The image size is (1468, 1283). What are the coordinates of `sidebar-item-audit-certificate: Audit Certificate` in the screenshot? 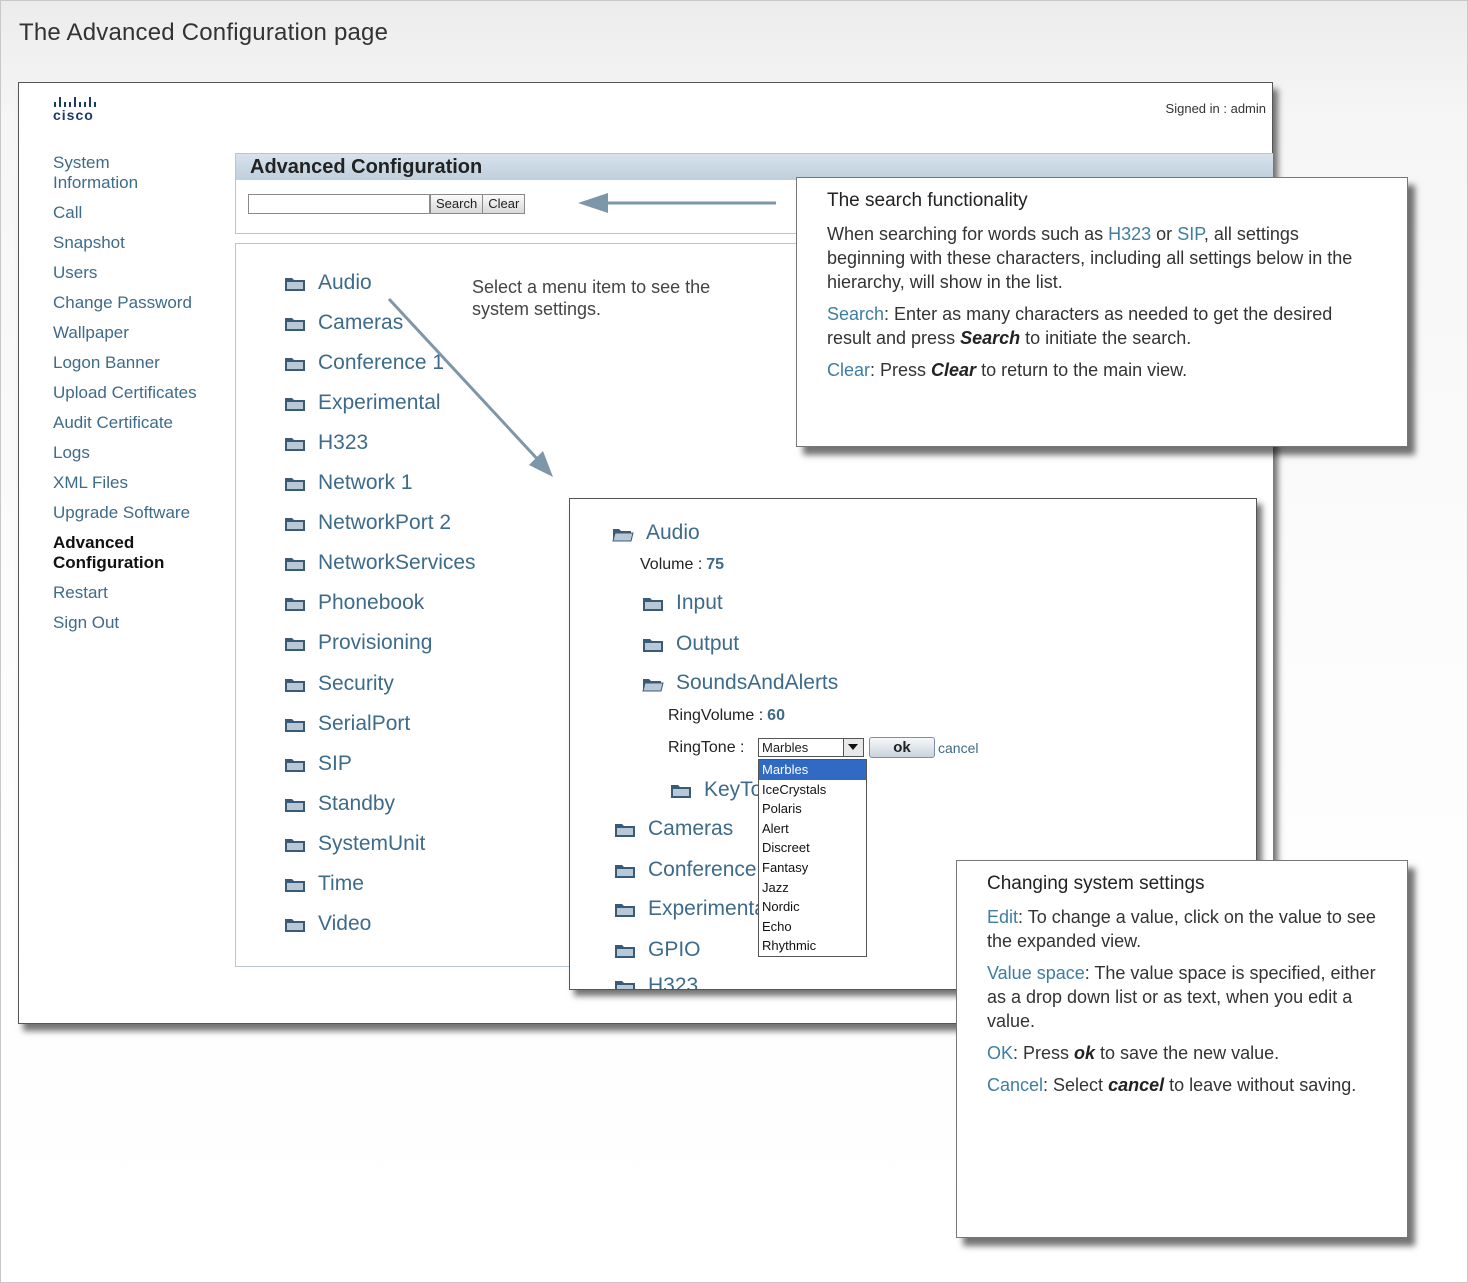 It's located at (138, 423).